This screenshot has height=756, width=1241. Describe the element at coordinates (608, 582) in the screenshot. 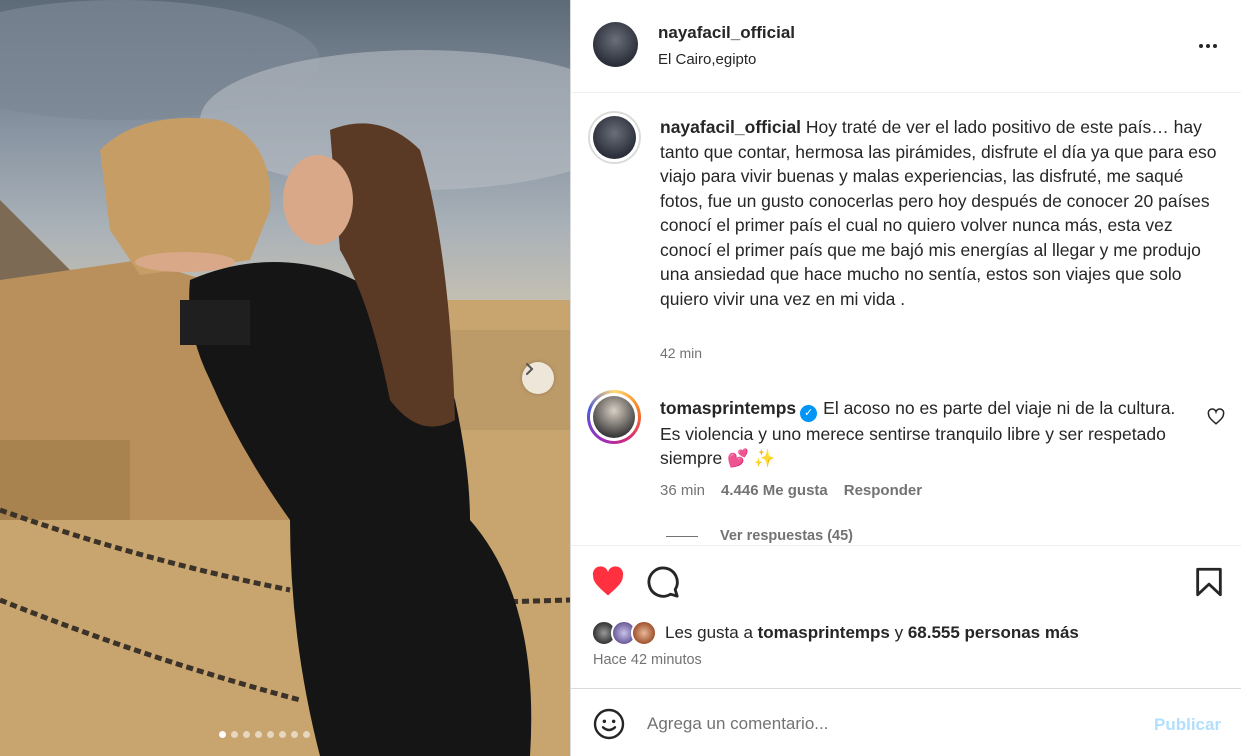

I see `like-heart-icon` at that location.